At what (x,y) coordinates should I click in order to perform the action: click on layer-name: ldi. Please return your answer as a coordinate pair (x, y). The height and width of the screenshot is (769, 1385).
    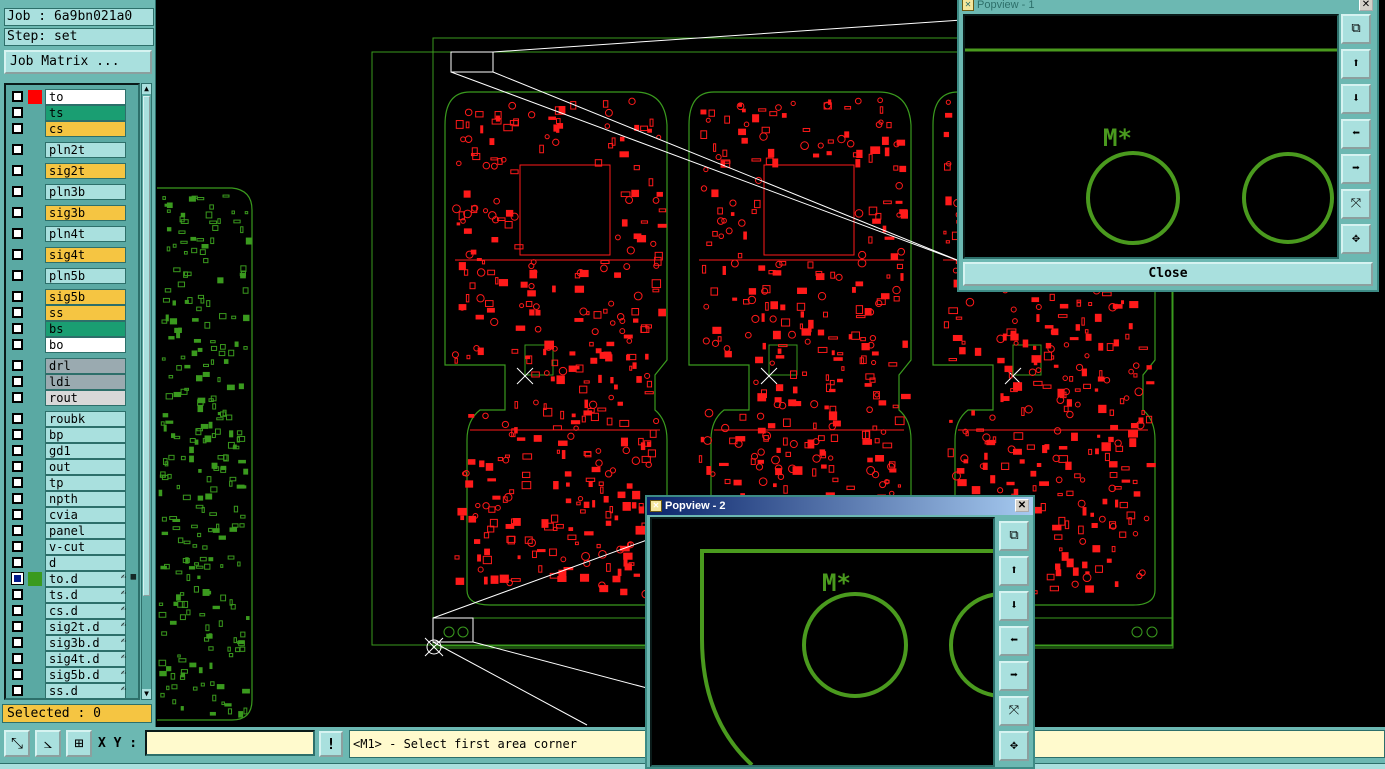
    Looking at the image, I should click on (85, 382).